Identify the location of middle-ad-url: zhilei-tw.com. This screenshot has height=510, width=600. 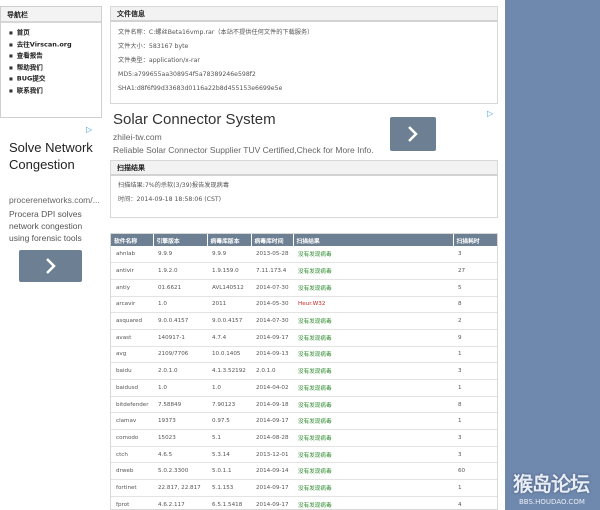
(137, 137).